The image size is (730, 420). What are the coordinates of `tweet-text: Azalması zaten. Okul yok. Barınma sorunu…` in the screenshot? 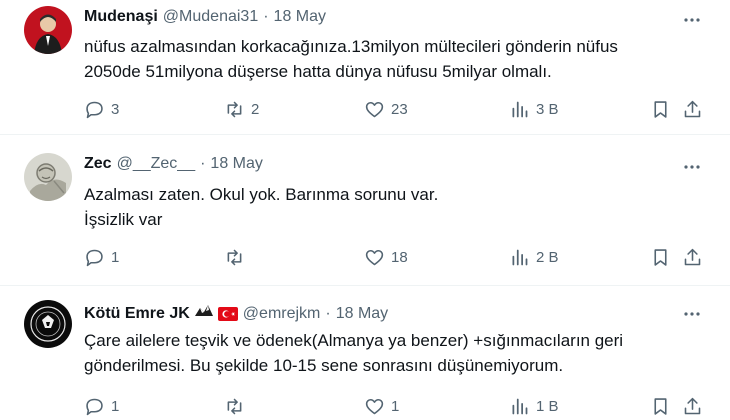 It's located at (394, 207).